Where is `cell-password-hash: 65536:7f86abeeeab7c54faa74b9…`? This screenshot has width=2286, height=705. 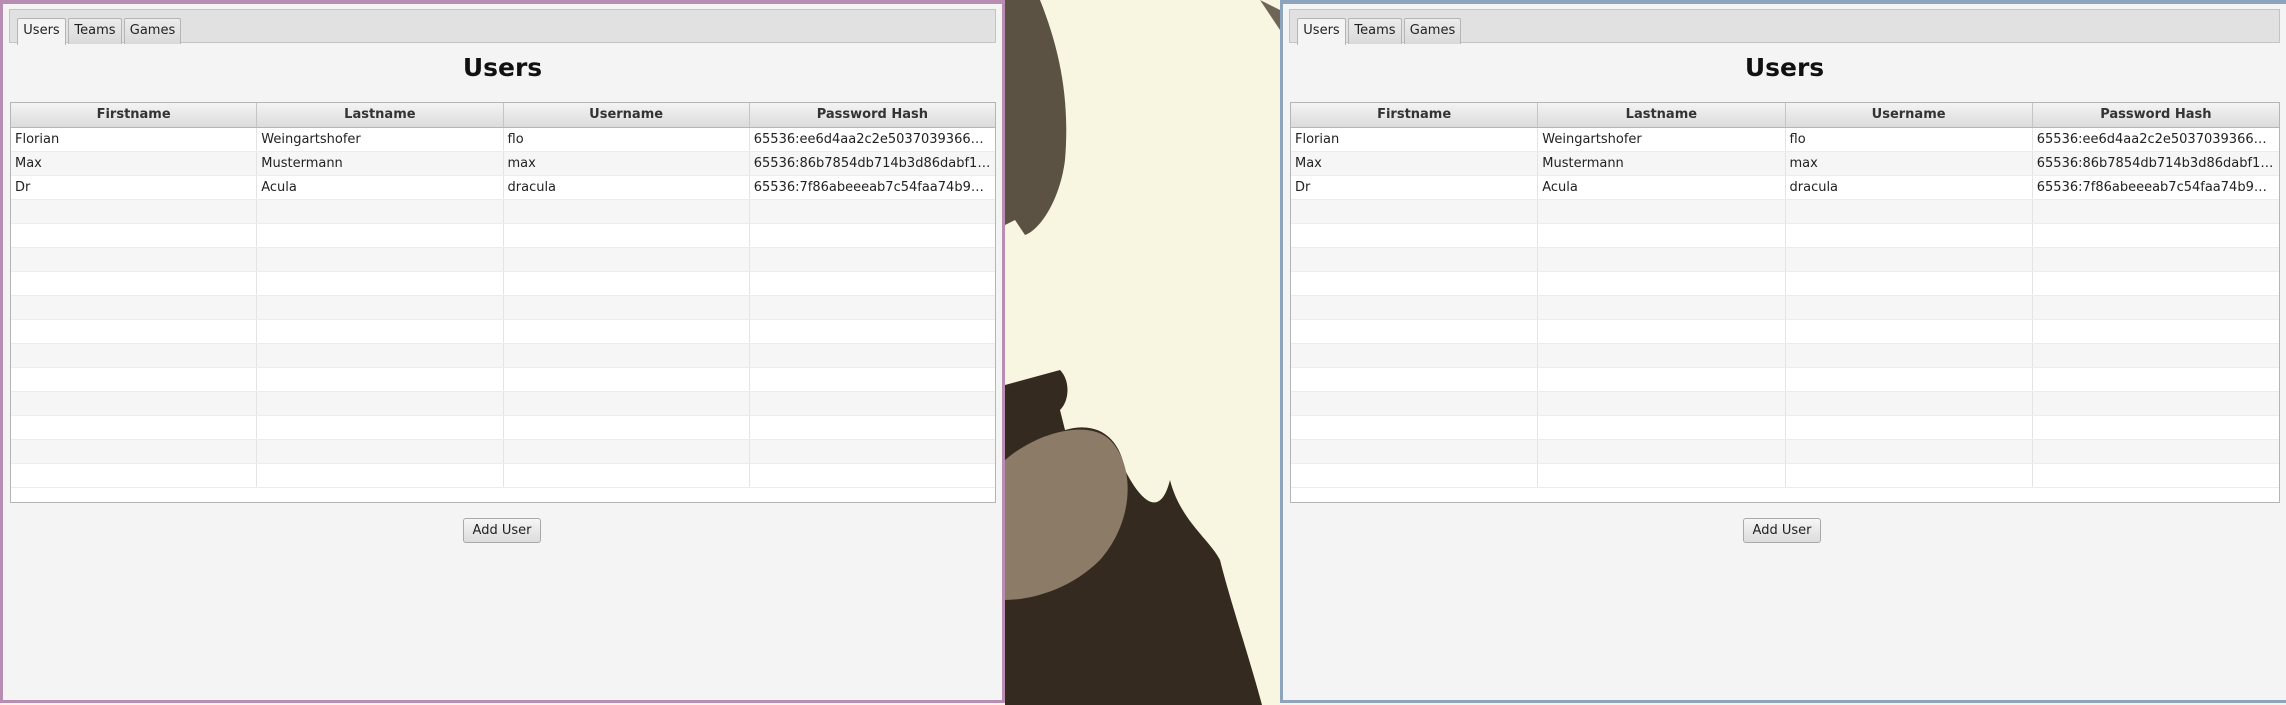 cell-password-hash: 65536:7f86abeeeab7c54faa74b9… is located at coordinates (868, 187).